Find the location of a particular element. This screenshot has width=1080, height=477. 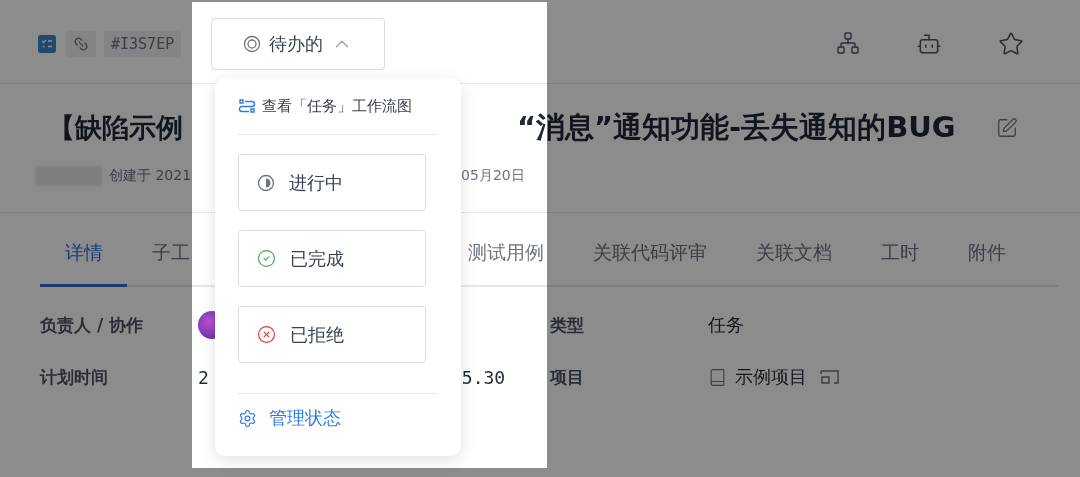

created-date: 05月20日 is located at coordinates (493, 176).